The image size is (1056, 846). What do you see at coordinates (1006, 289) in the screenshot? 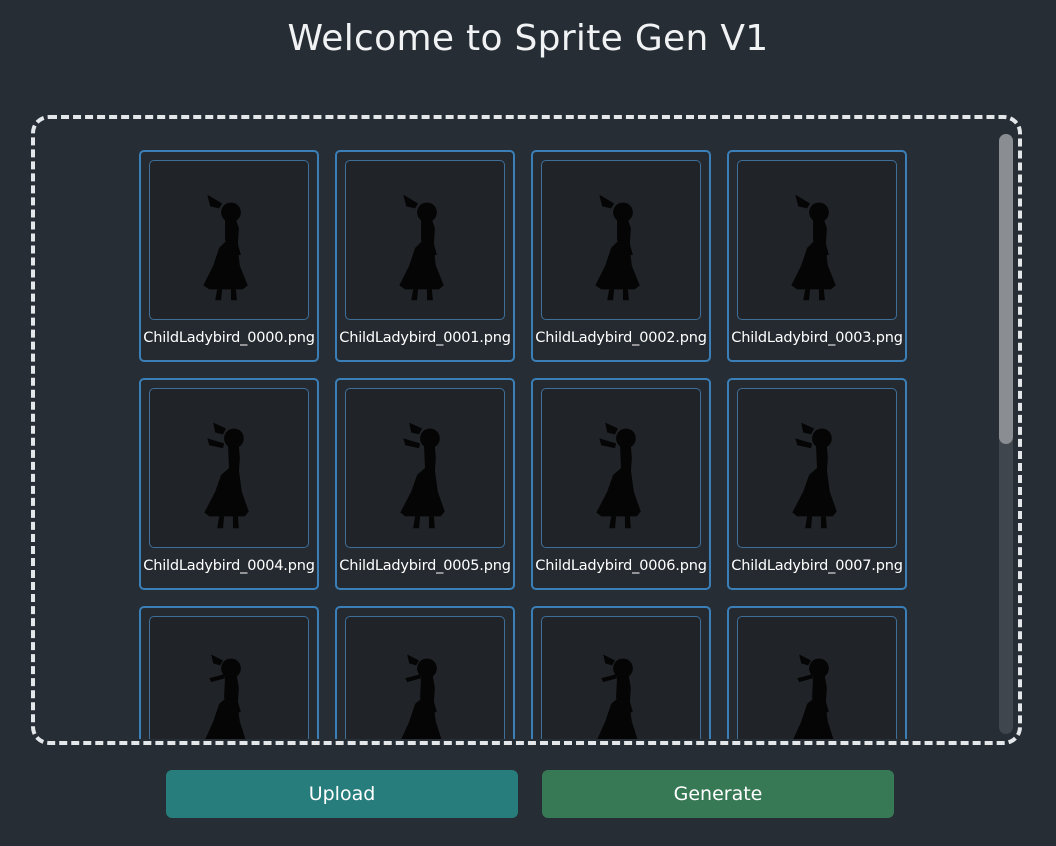
I see `scrollbar-thumb` at bounding box center [1006, 289].